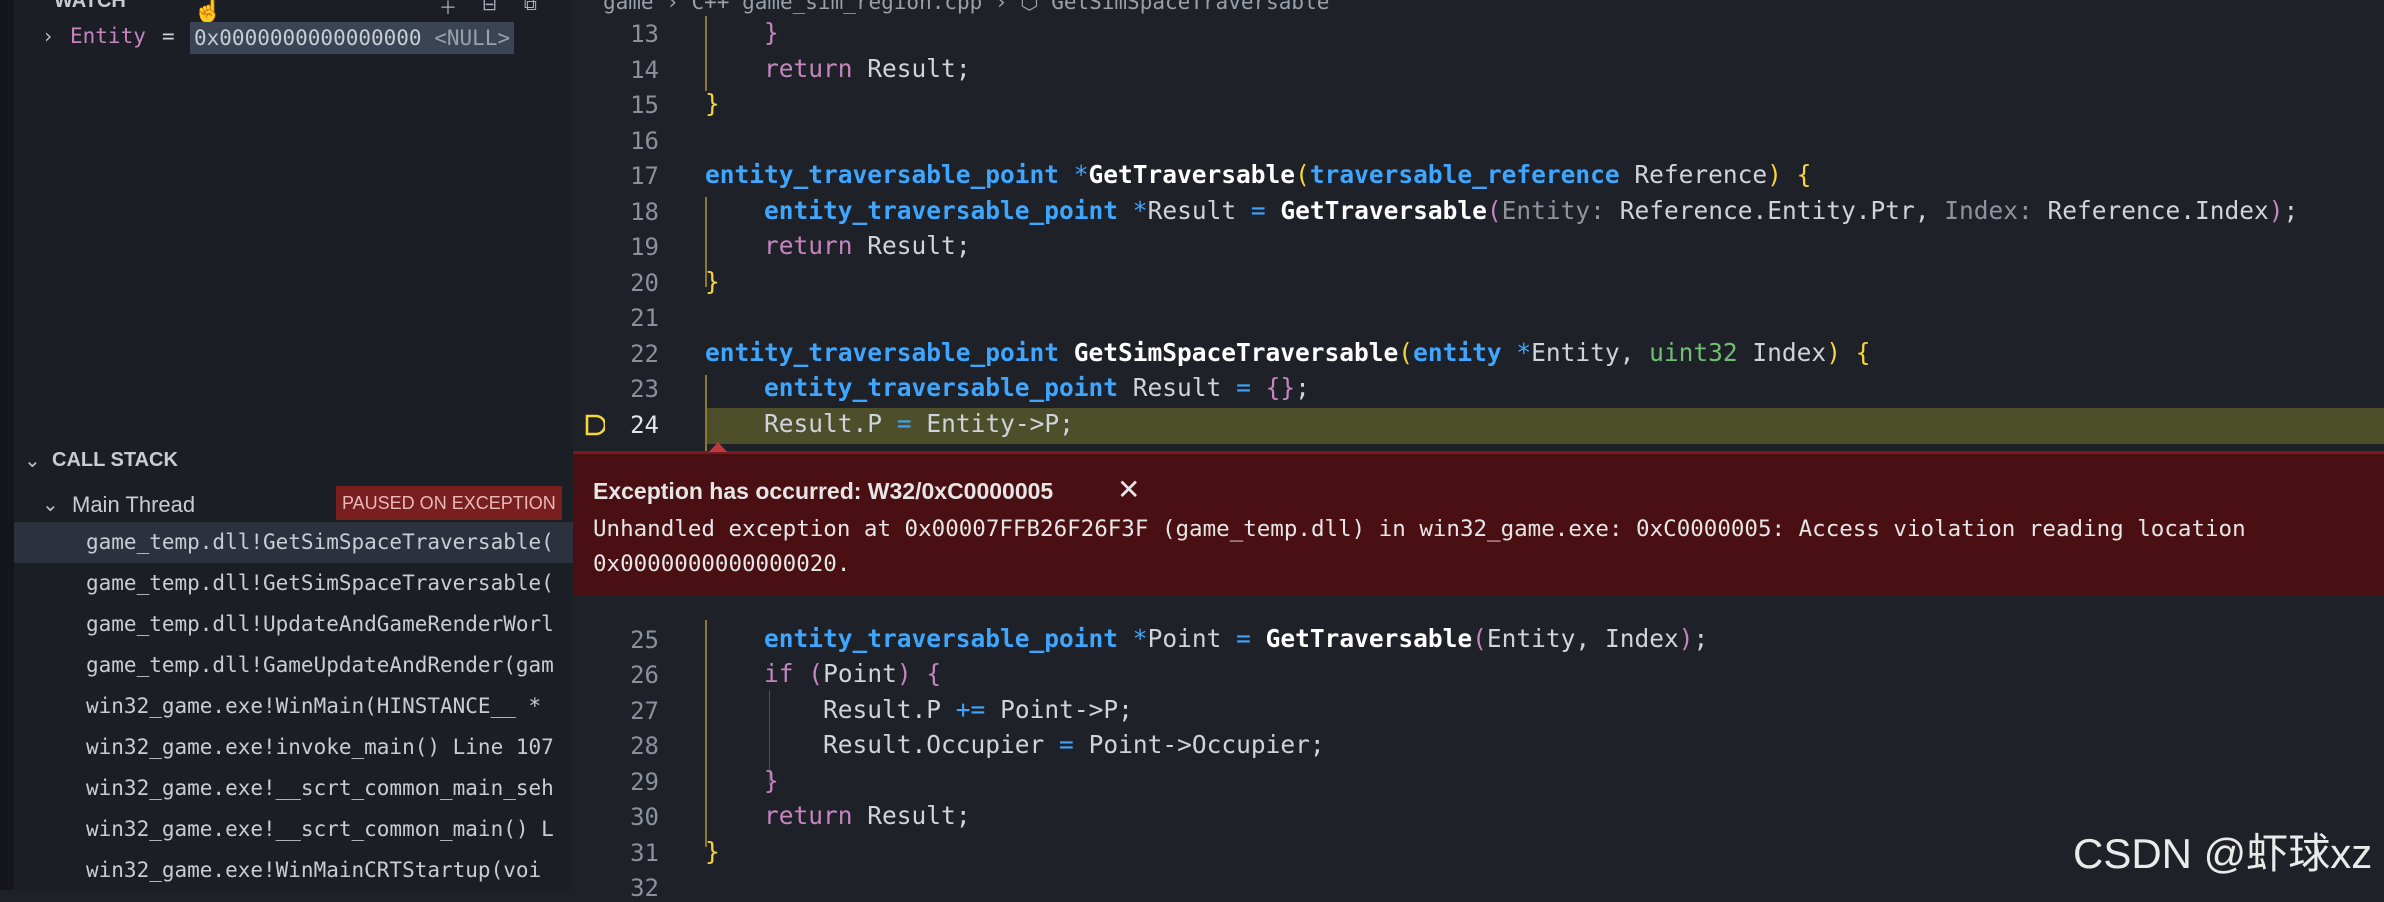 The height and width of the screenshot is (902, 2384). What do you see at coordinates (320, 747) in the screenshot?
I see `stack-frame-label: win32_game.exe!invoke_main() Line 107` at bounding box center [320, 747].